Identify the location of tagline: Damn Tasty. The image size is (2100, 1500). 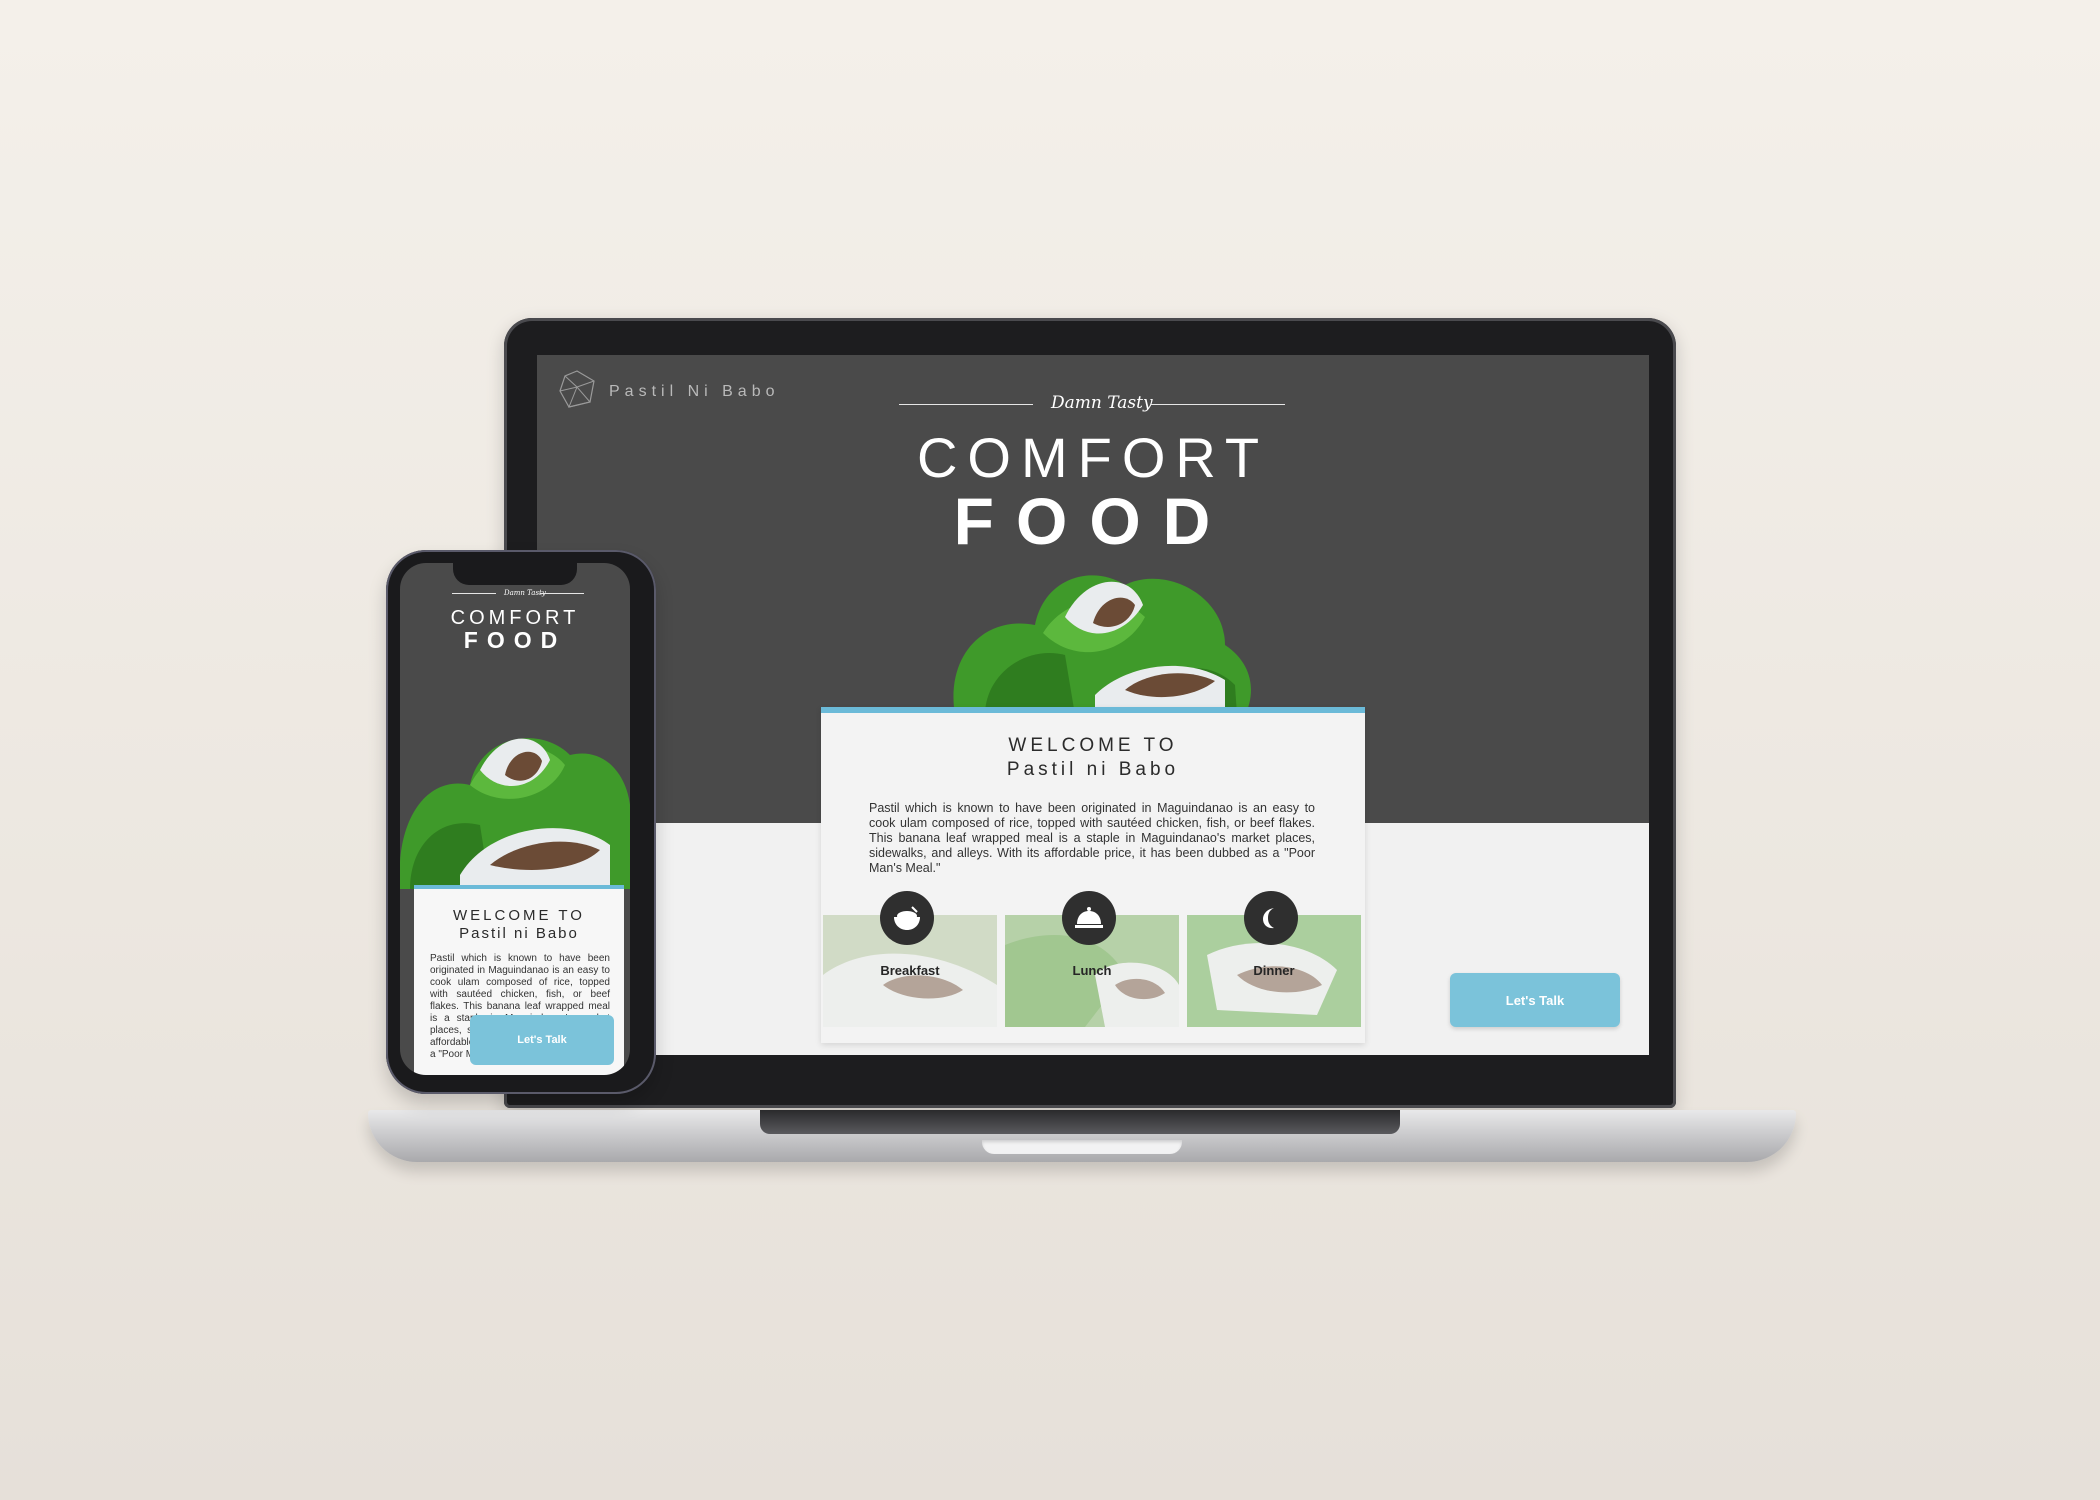
(1102, 403).